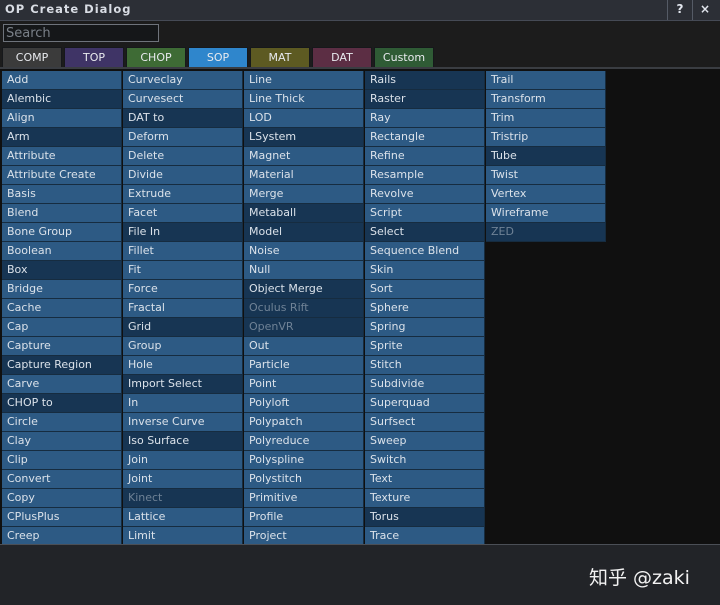  Describe the element at coordinates (183, 251) in the screenshot. I see `operator-item: Fillet` at that location.